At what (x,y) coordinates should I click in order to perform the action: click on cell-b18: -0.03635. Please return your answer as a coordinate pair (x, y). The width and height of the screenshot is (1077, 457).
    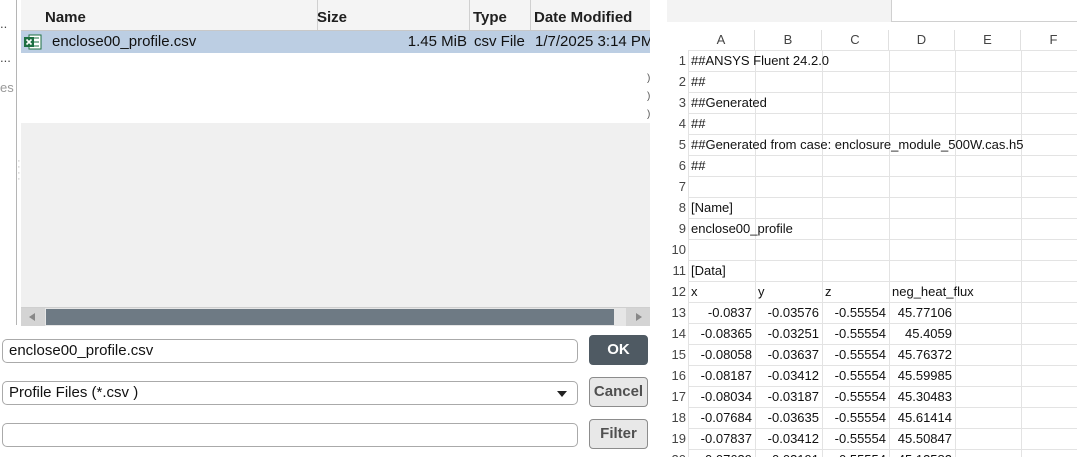
    Looking at the image, I should click on (787, 417).